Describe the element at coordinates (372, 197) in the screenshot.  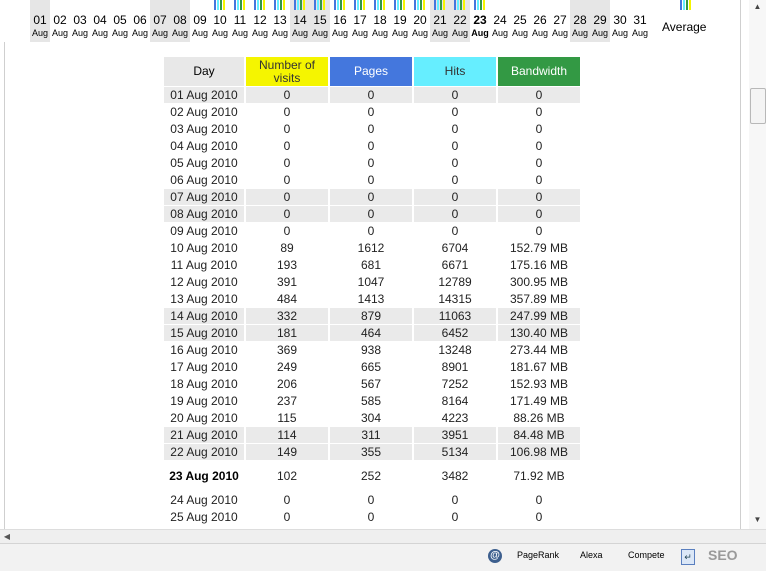
I see `table-row: 07 Aug 2010 0 0 0 0` at that location.